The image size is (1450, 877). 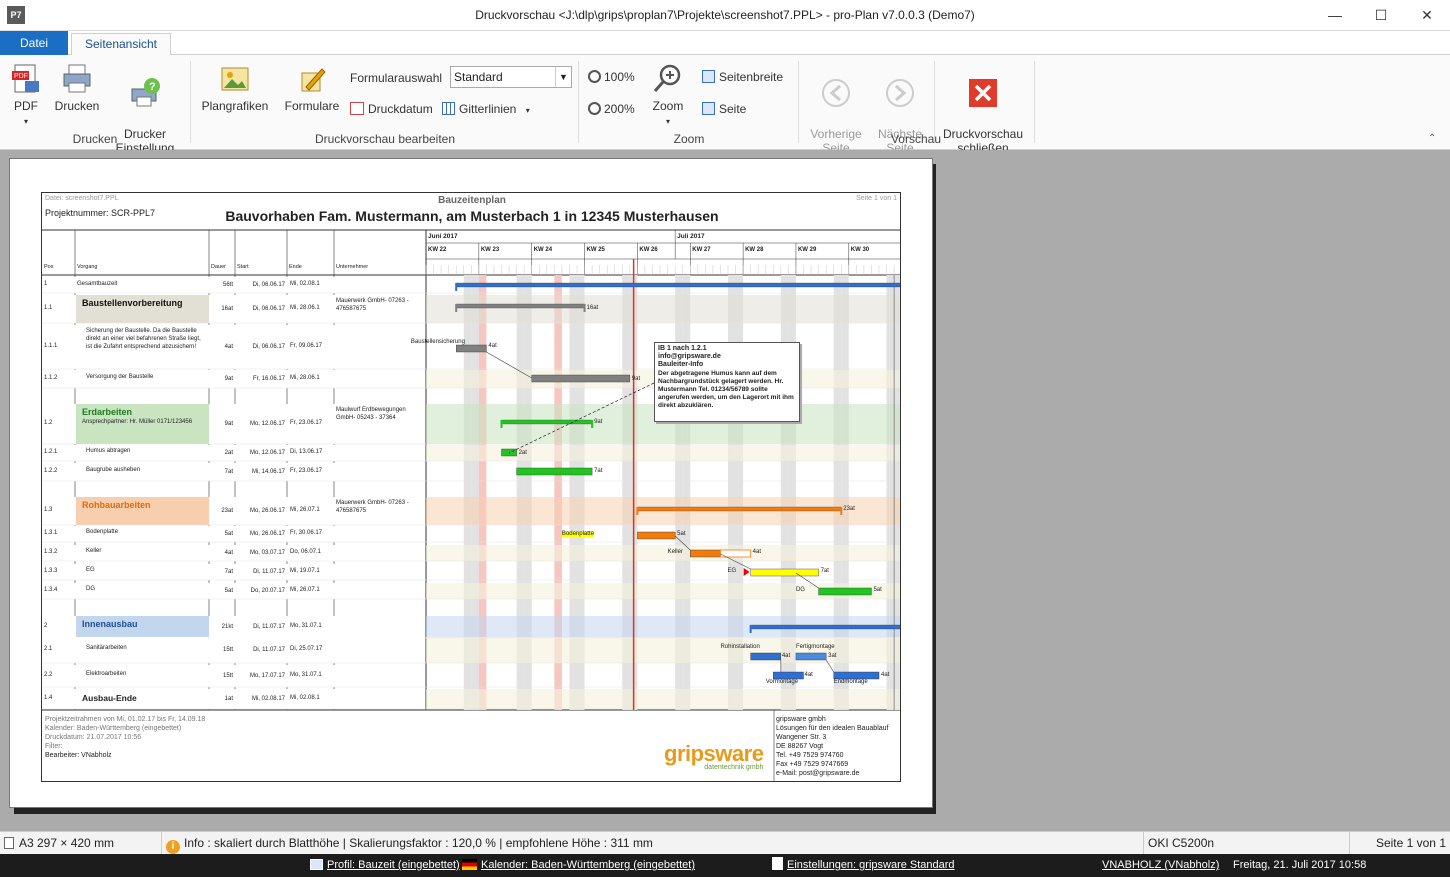 What do you see at coordinates (306, 552) in the screenshot?
I see `row-ende: Do, 06.07.1` at bounding box center [306, 552].